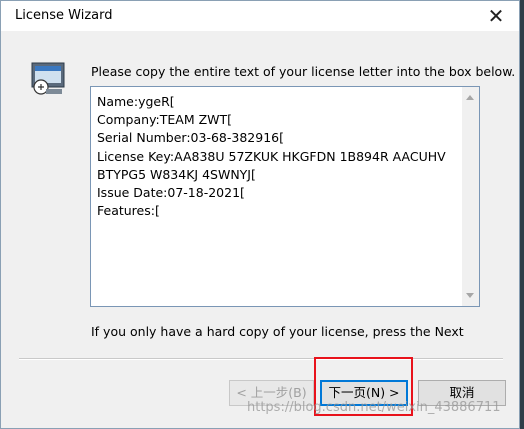 This screenshot has width=524, height=429. I want to click on divider, so click(261, 359).